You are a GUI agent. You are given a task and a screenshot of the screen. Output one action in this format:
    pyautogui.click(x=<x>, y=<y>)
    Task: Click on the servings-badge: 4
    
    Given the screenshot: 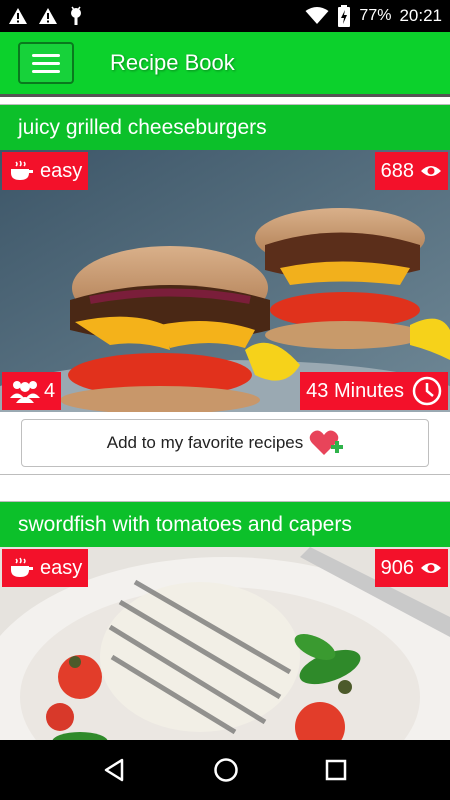 What is the action you would take?
    pyautogui.click(x=32, y=391)
    